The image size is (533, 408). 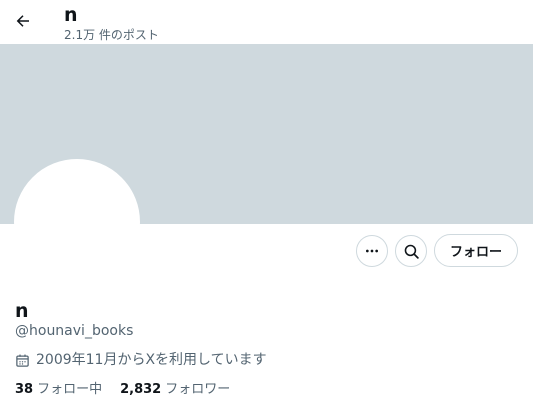 I want to click on profile-handle: @hounavi_books, so click(x=74, y=331).